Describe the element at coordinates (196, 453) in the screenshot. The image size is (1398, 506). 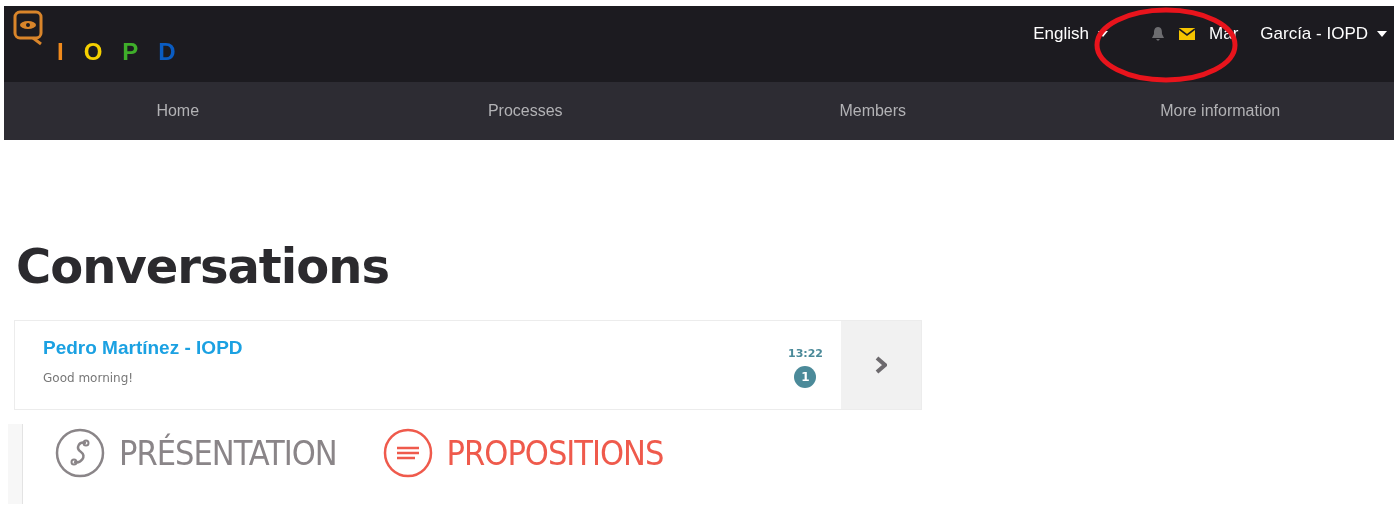
I see `section-tab: PRÉSENTATION` at that location.